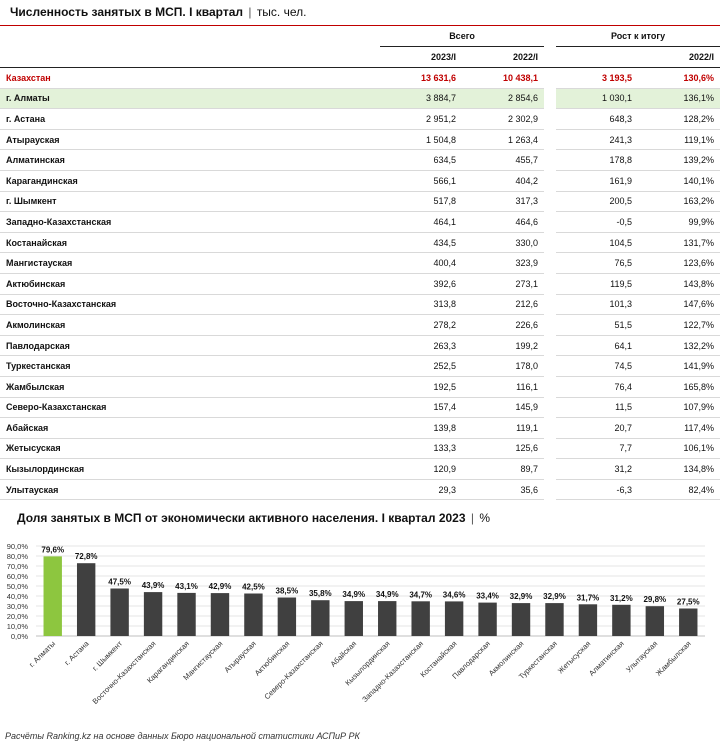 The image size is (720, 746). What do you see at coordinates (503, 469) in the screenshot?
I see `value-2022: 89,7` at bounding box center [503, 469].